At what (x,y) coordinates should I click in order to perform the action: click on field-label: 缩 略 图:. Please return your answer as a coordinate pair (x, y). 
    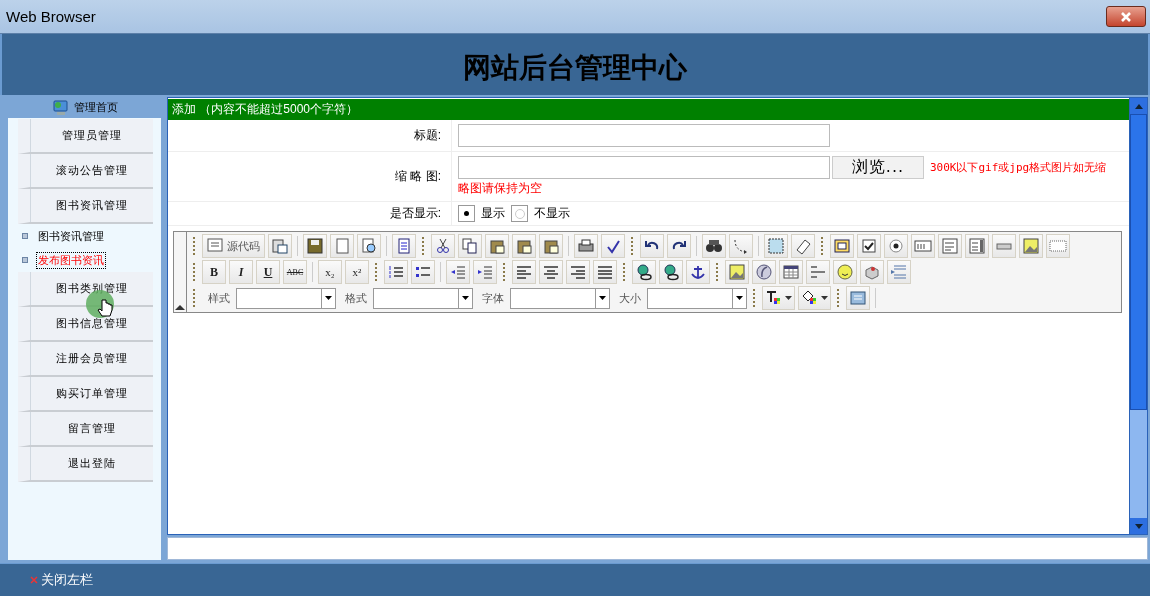
    Looking at the image, I should click on (310, 176).